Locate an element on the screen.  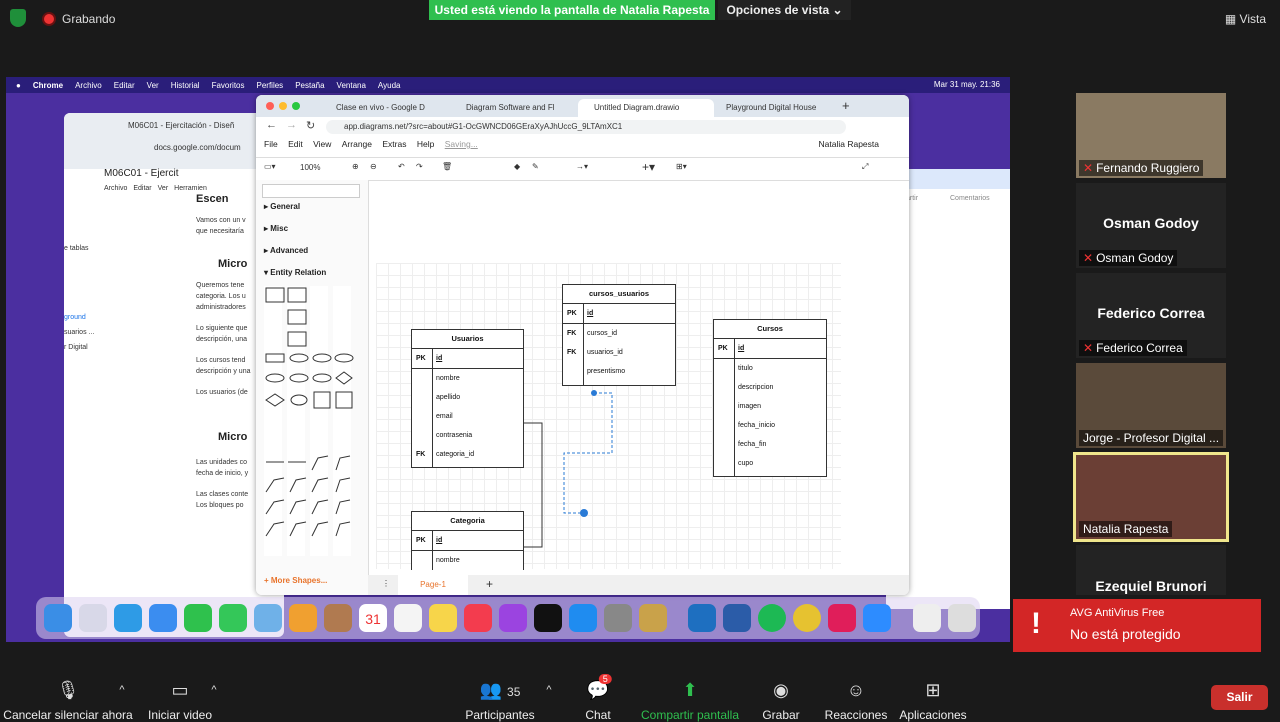
trash-icon is located at coordinates (962, 618).